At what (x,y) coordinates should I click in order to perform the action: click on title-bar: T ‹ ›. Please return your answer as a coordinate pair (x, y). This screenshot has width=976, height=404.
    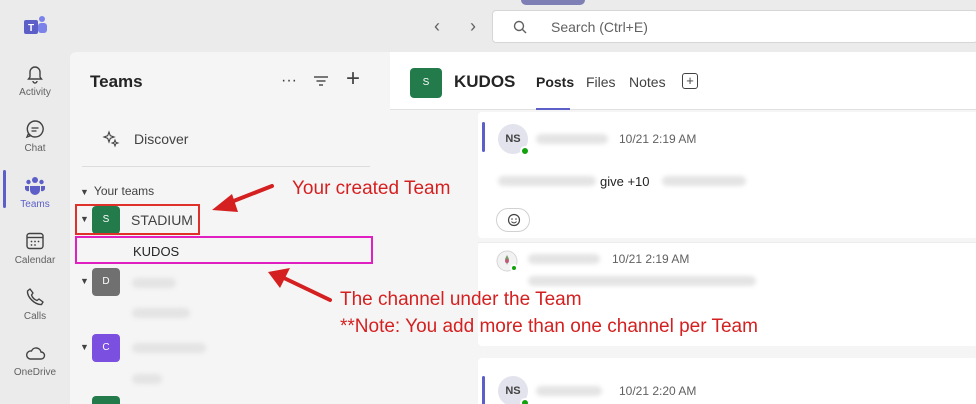
    Looking at the image, I should click on (488, 26).